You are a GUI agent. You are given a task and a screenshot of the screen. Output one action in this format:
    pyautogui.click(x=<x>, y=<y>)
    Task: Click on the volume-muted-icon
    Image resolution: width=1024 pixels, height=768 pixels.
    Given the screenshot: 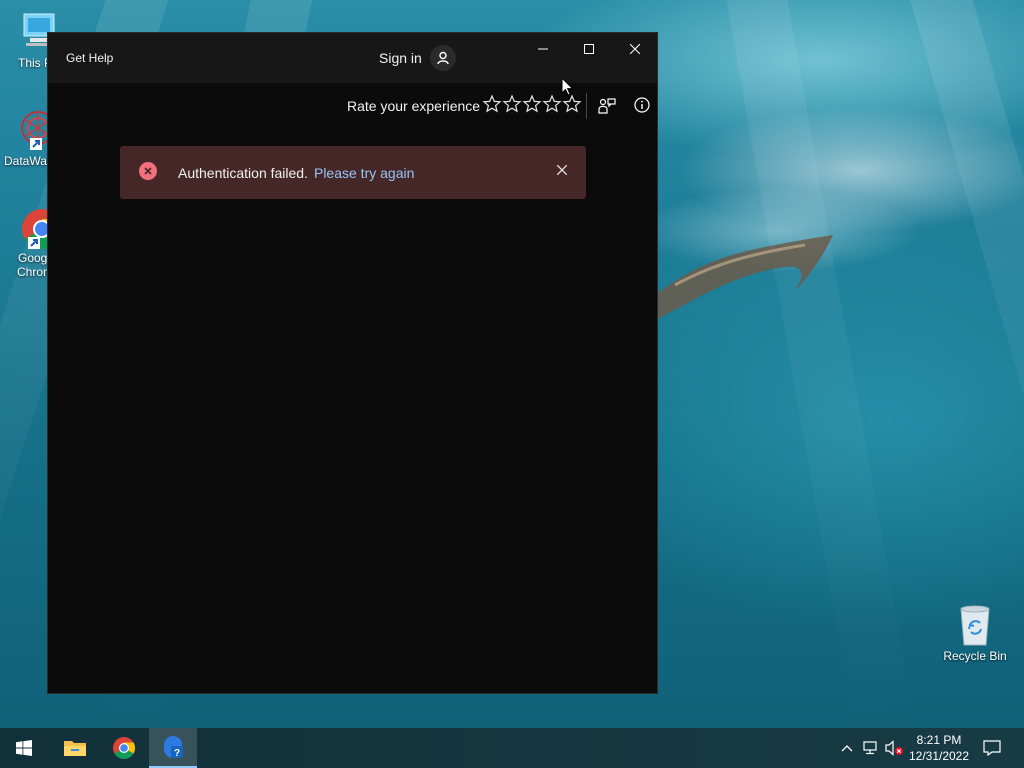 What is the action you would take?
    pyautogui.click(x=894, y=748)
    